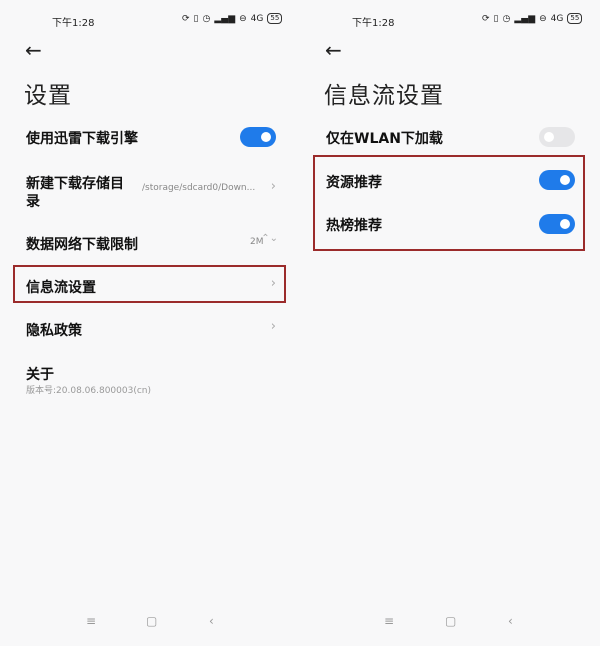  I want to click on setting-label: 热榜推荐, so click(354, 226).